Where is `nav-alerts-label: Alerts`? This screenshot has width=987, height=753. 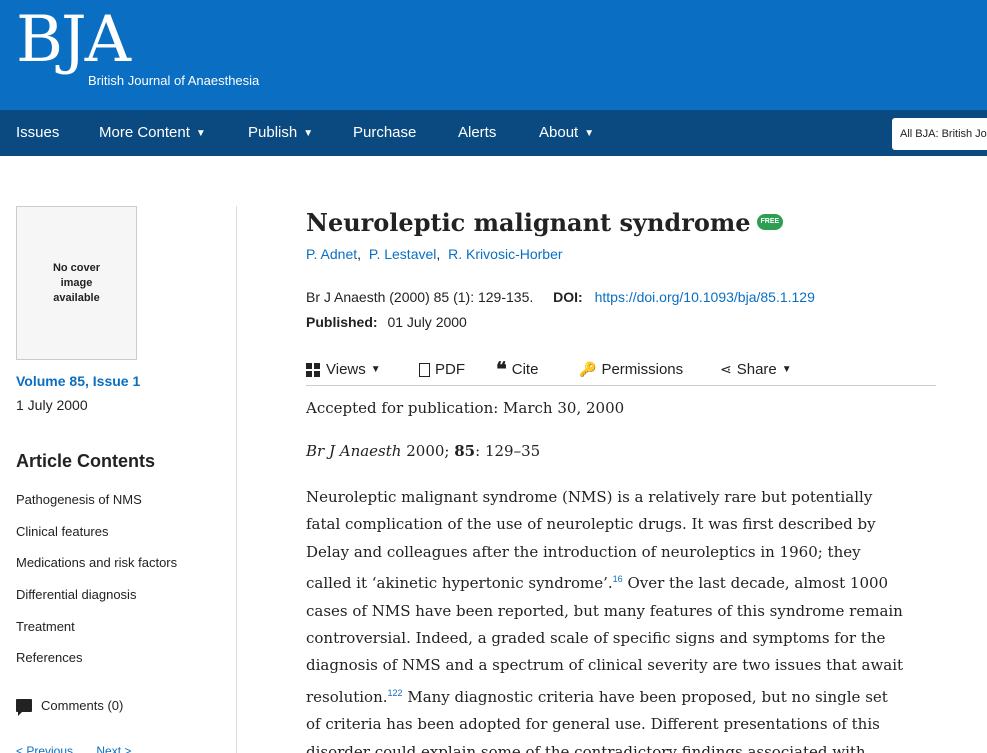
nav-alerts-label: Alerts is located at coordinates (477, 132).